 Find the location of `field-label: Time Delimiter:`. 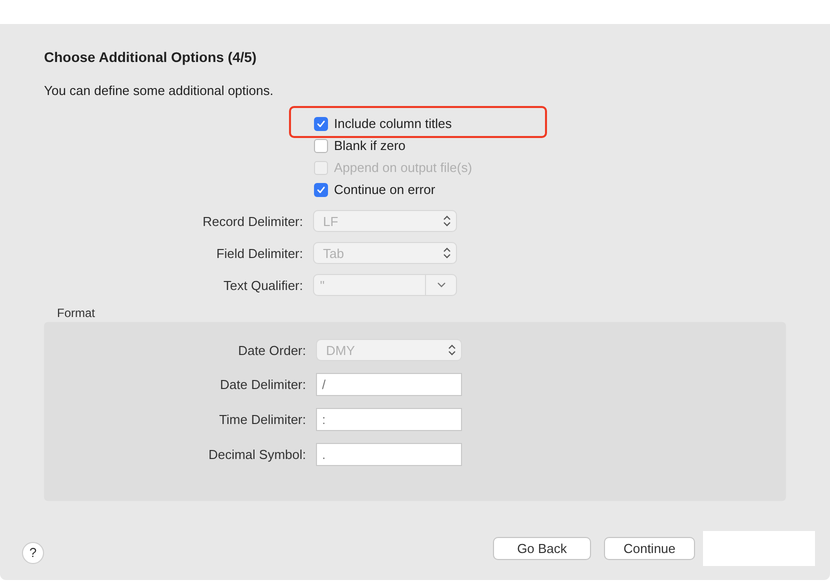

field-label: Time Delimiter: is located at coordinates (262, 419).